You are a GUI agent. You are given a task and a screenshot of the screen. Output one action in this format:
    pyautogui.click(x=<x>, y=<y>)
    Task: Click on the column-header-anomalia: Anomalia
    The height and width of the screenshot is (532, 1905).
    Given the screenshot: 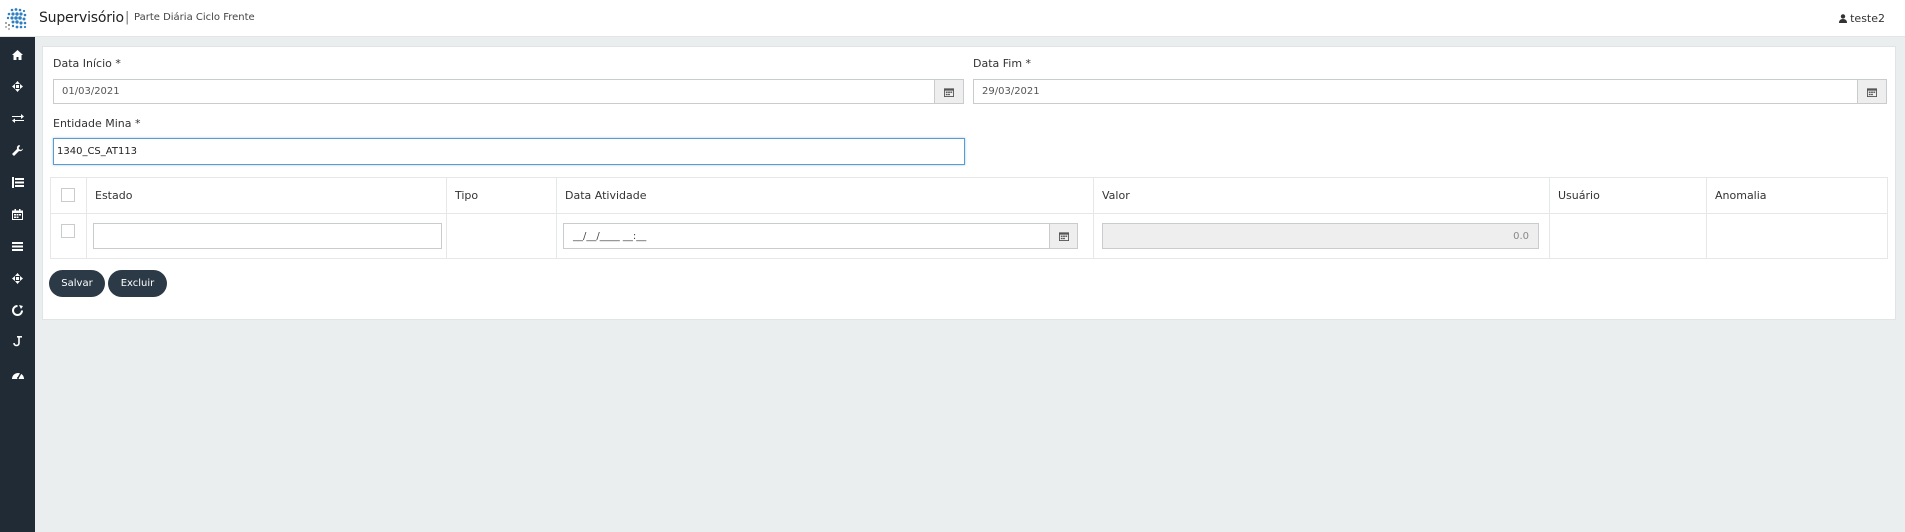 What is the action you would take?
    pyautogui.click(x=1797, y=195)
    